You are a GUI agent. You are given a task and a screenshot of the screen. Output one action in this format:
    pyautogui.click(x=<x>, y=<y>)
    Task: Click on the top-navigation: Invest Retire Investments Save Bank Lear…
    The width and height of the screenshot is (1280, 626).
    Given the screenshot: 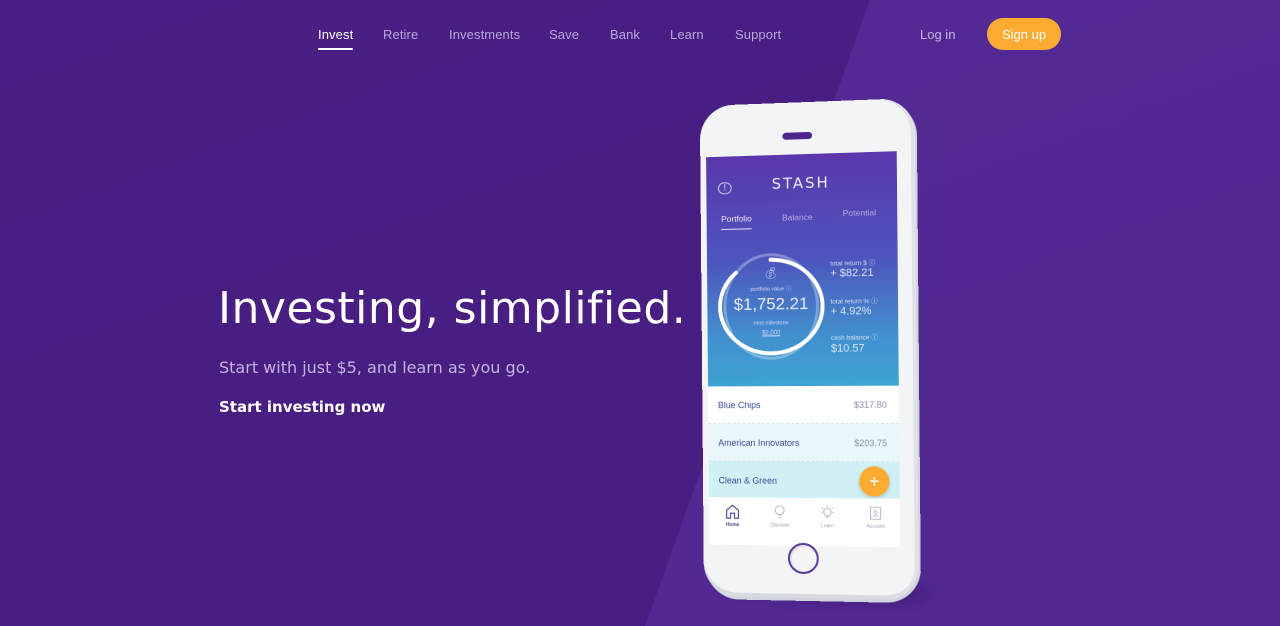 What is the action you would take?
    pyautogui.click(x=640, y=35)
    